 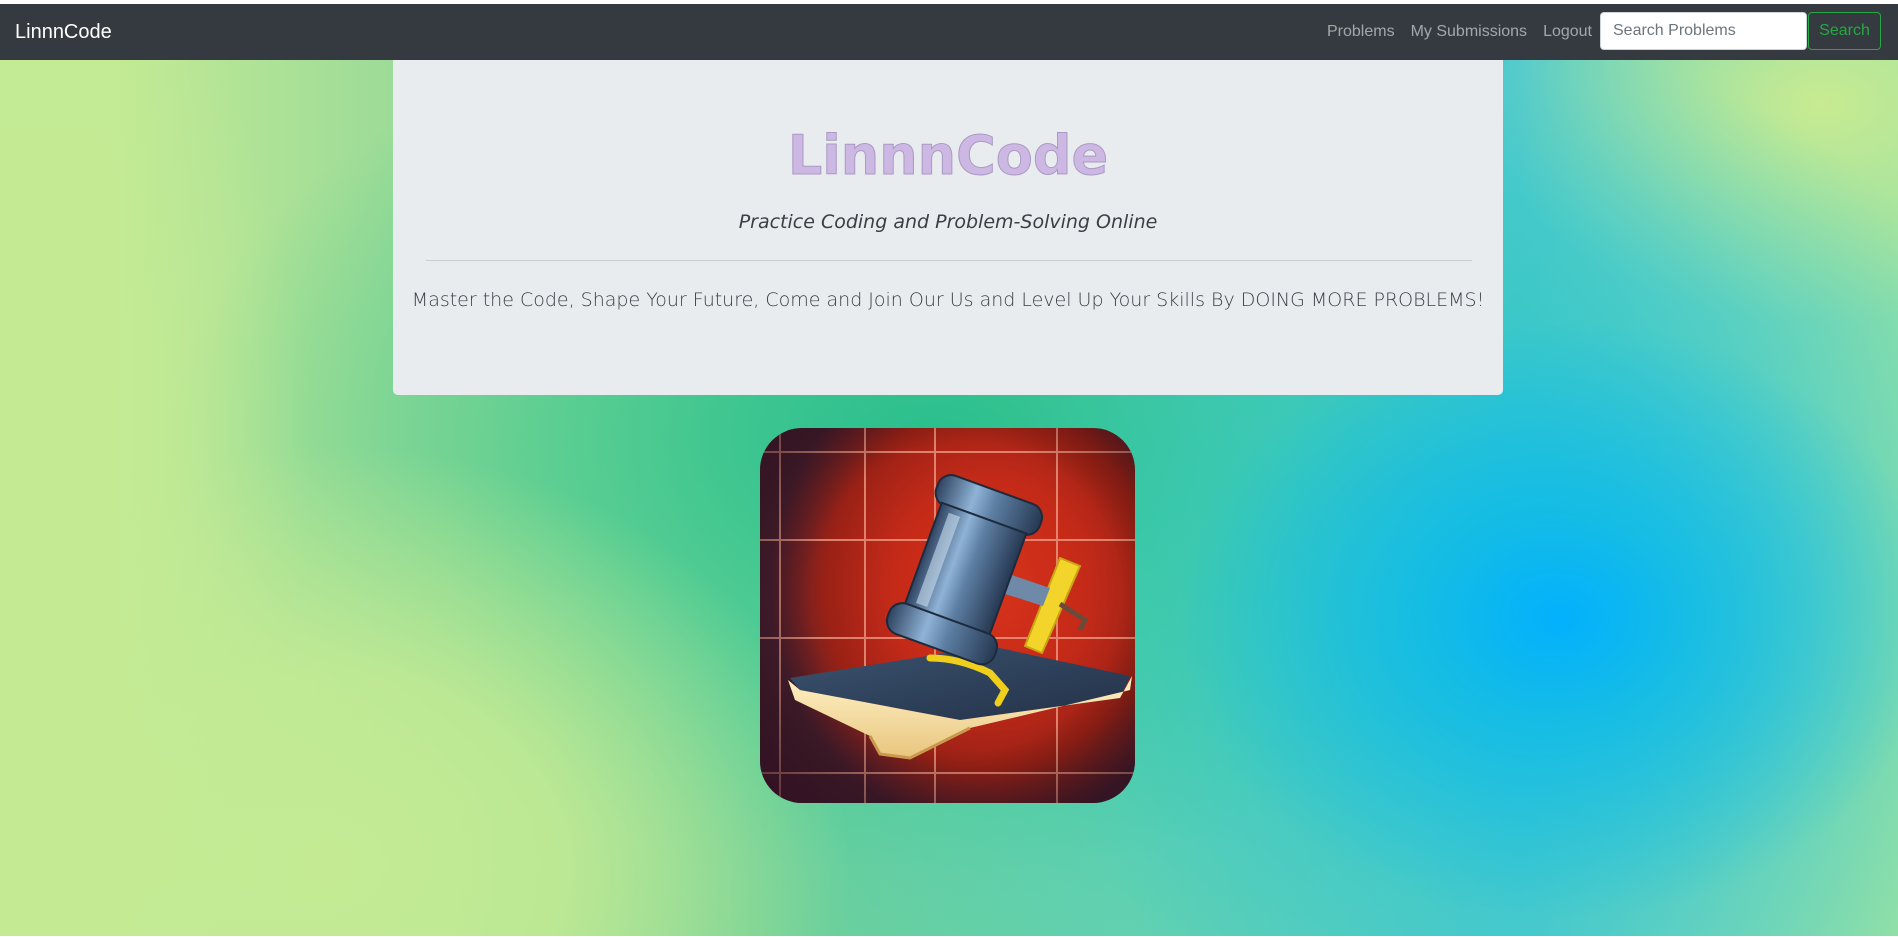 I want to click on page-title: LinnnCode, so click(x=948, y=156).